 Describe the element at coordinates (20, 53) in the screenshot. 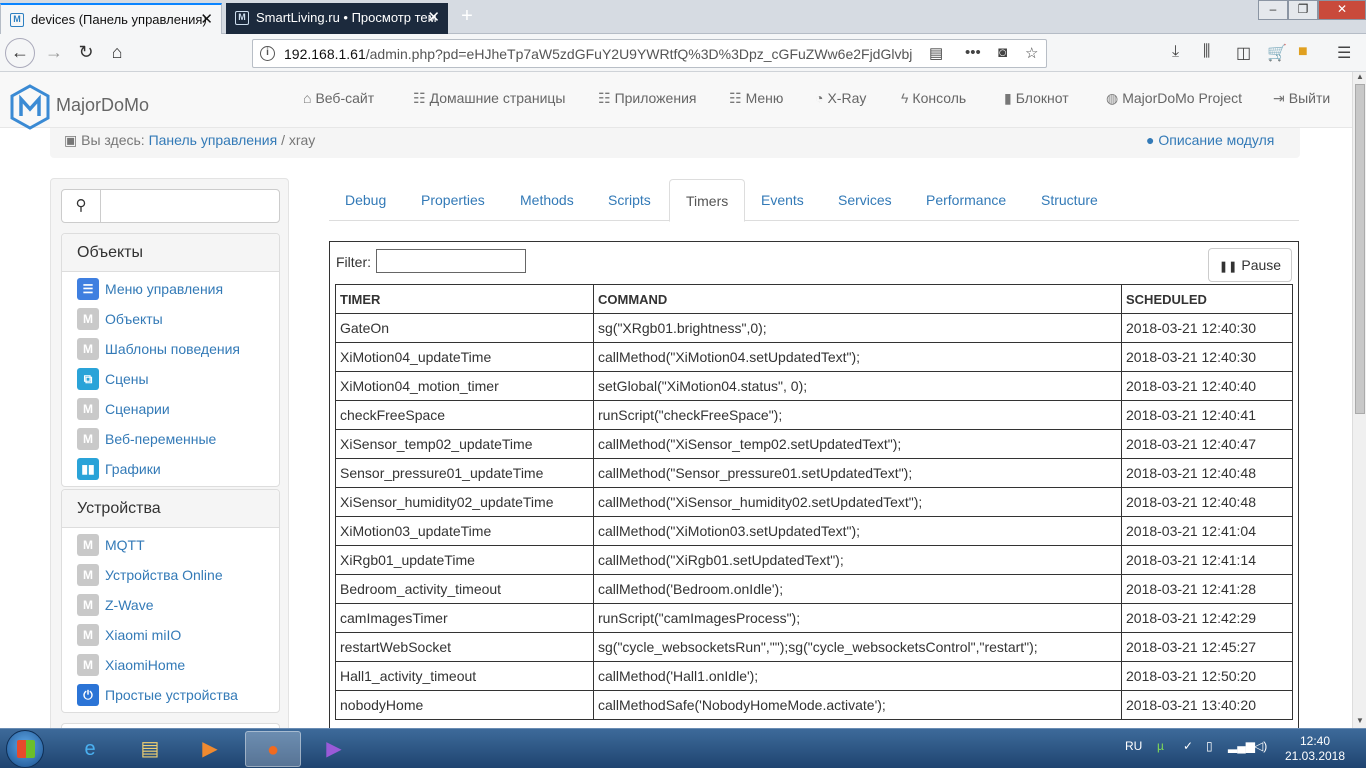

I see `back-button: ←` at that location.